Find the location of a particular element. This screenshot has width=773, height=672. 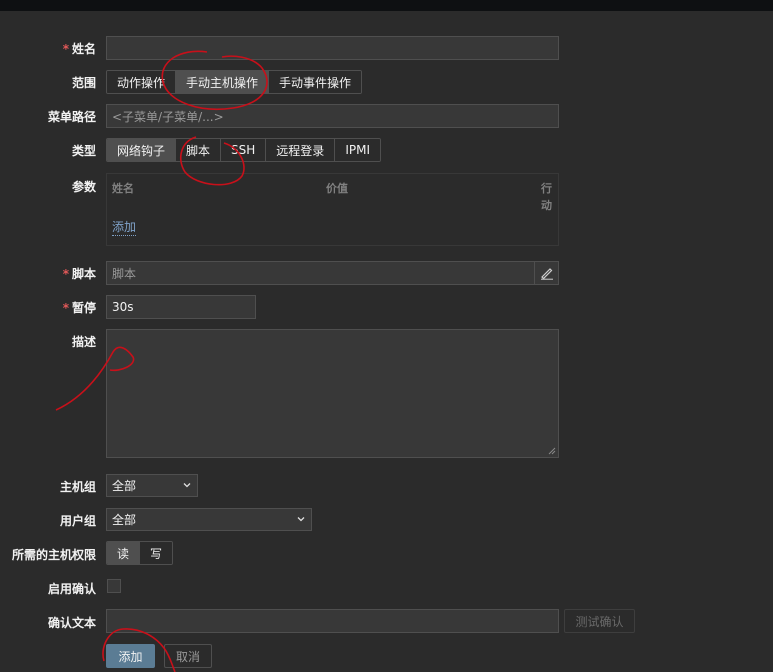

params-col-name: 姓名 is located at coordinates (123, 188).